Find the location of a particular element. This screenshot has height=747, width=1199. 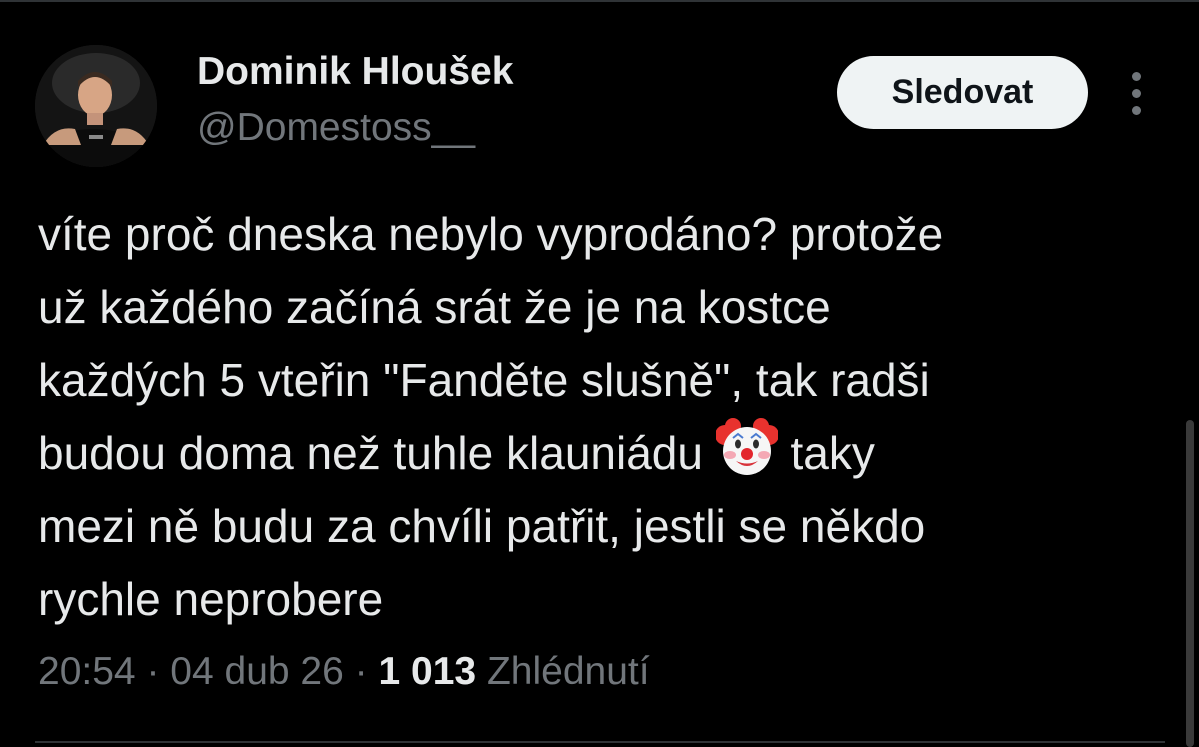

author-avatar is located at coordinates (96, 106).